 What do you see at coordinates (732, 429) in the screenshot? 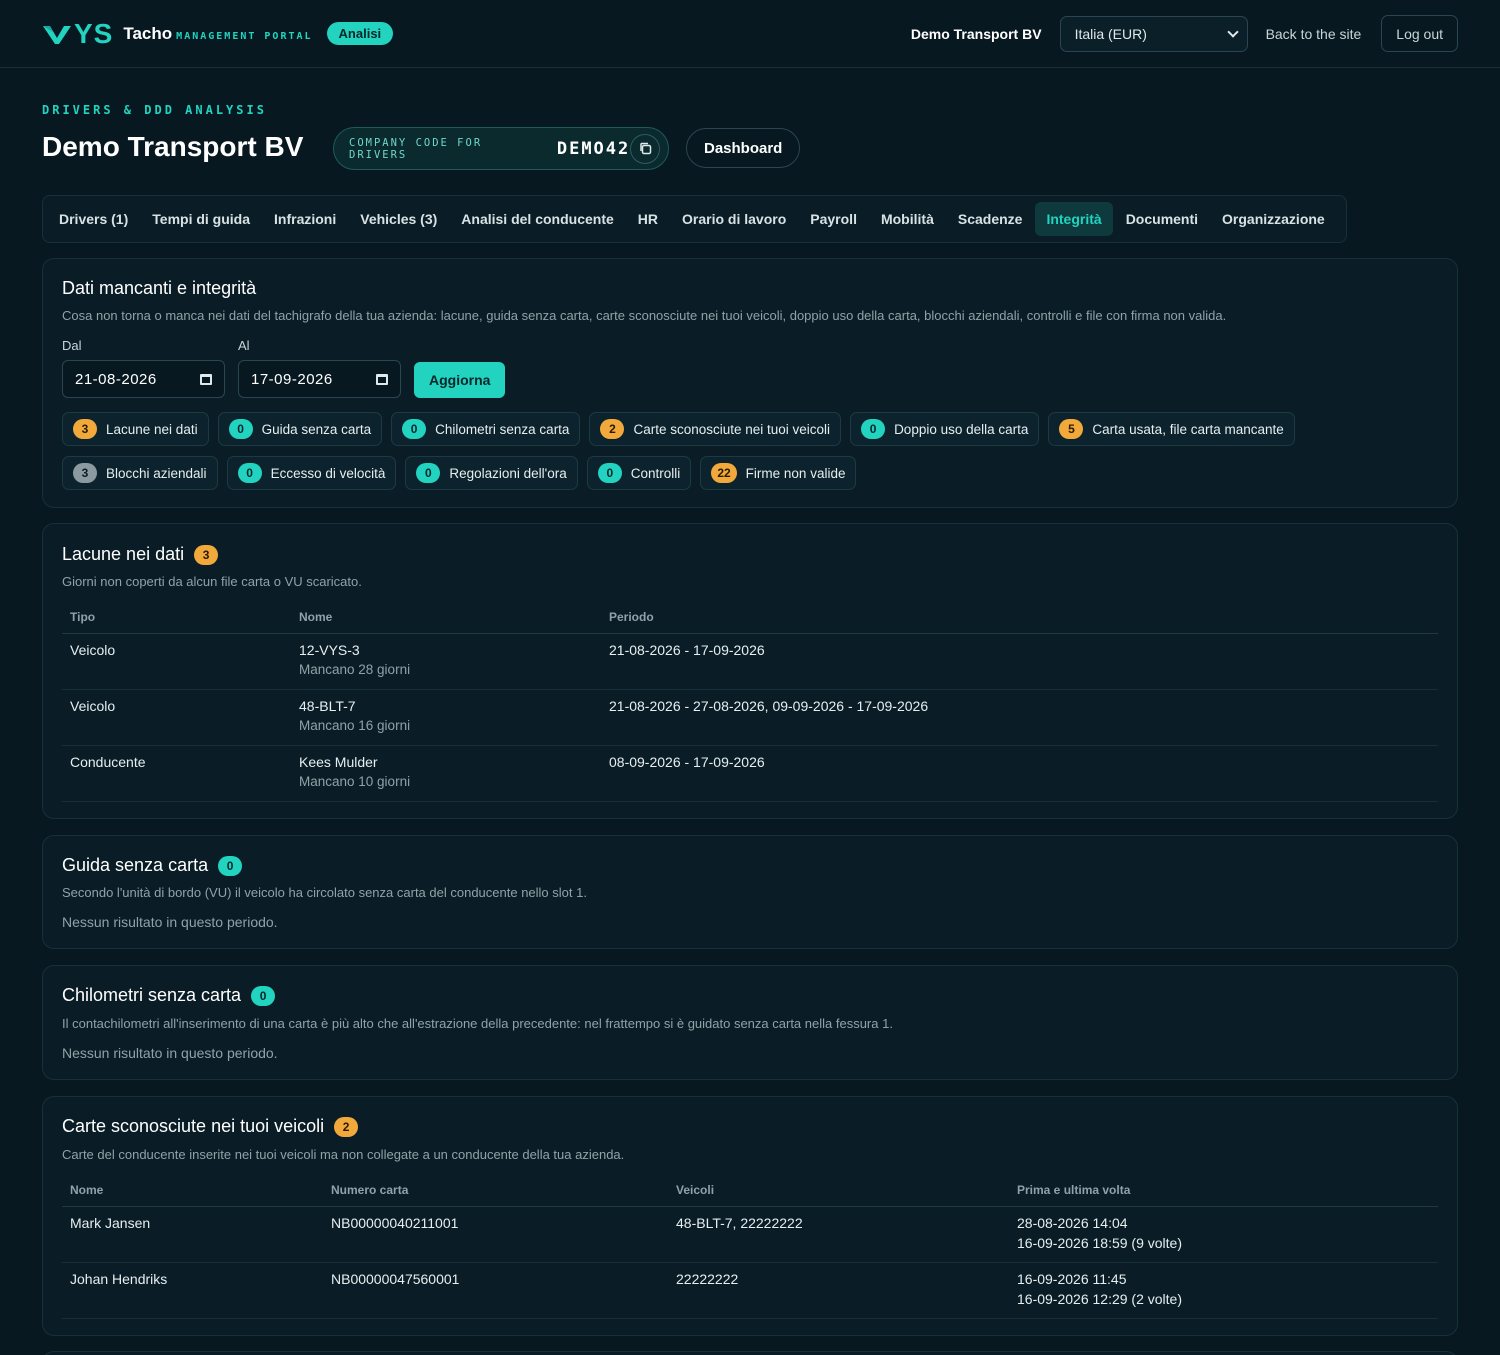
I see `chip-label: Carte sconosciute nei tuoi veicoli` at bounding box center [732, 429].